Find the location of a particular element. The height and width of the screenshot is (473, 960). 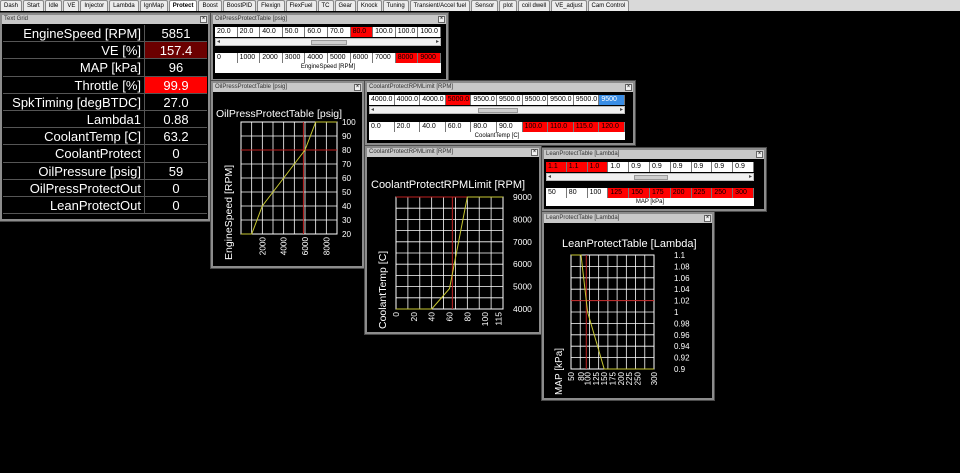

coolant-chart-titlebar: CoolantProtectRPMLimit [RPM] × is located at coordinates (453, 152).